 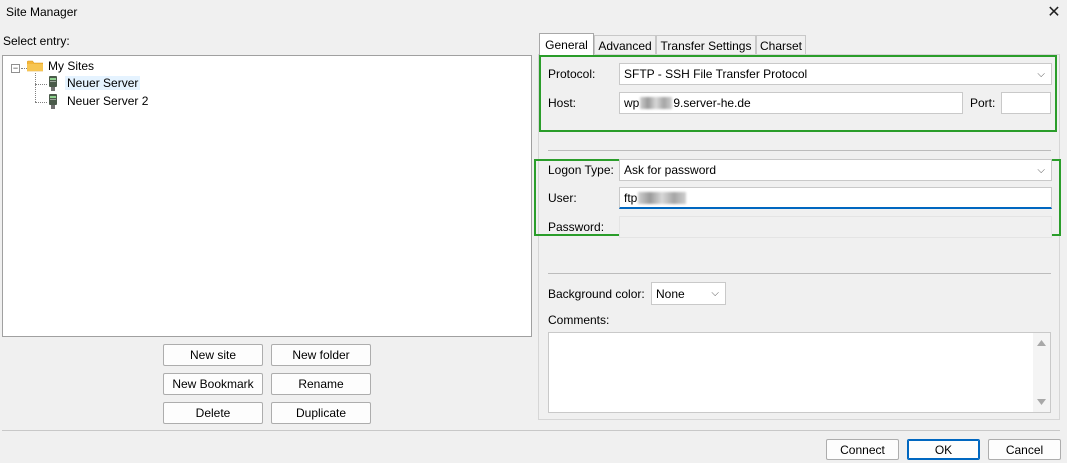 I want to click on tree-expander-icon: −, so click(x=15, y=68).